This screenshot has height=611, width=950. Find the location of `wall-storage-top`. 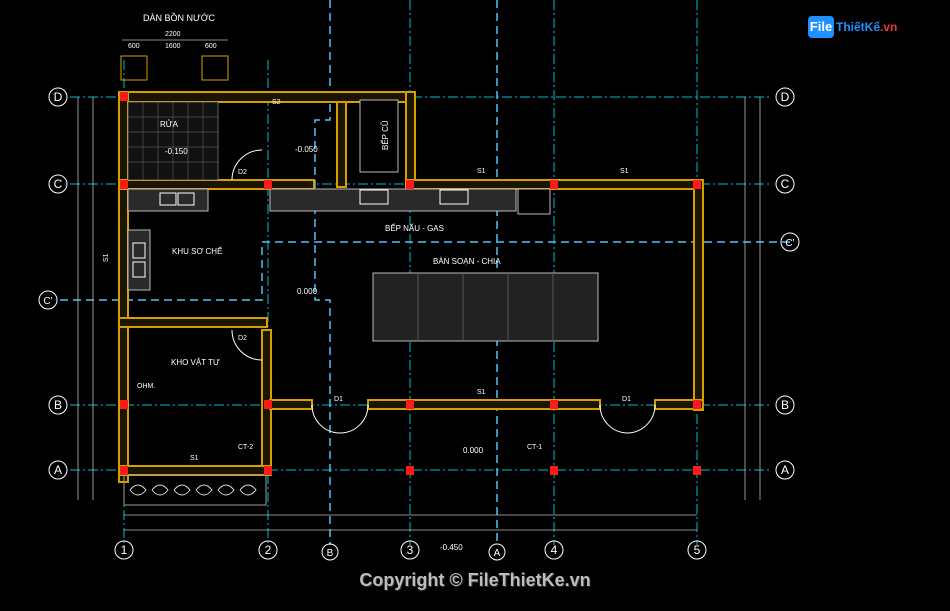

wall-storage-top is located at coordinates (193, 322).